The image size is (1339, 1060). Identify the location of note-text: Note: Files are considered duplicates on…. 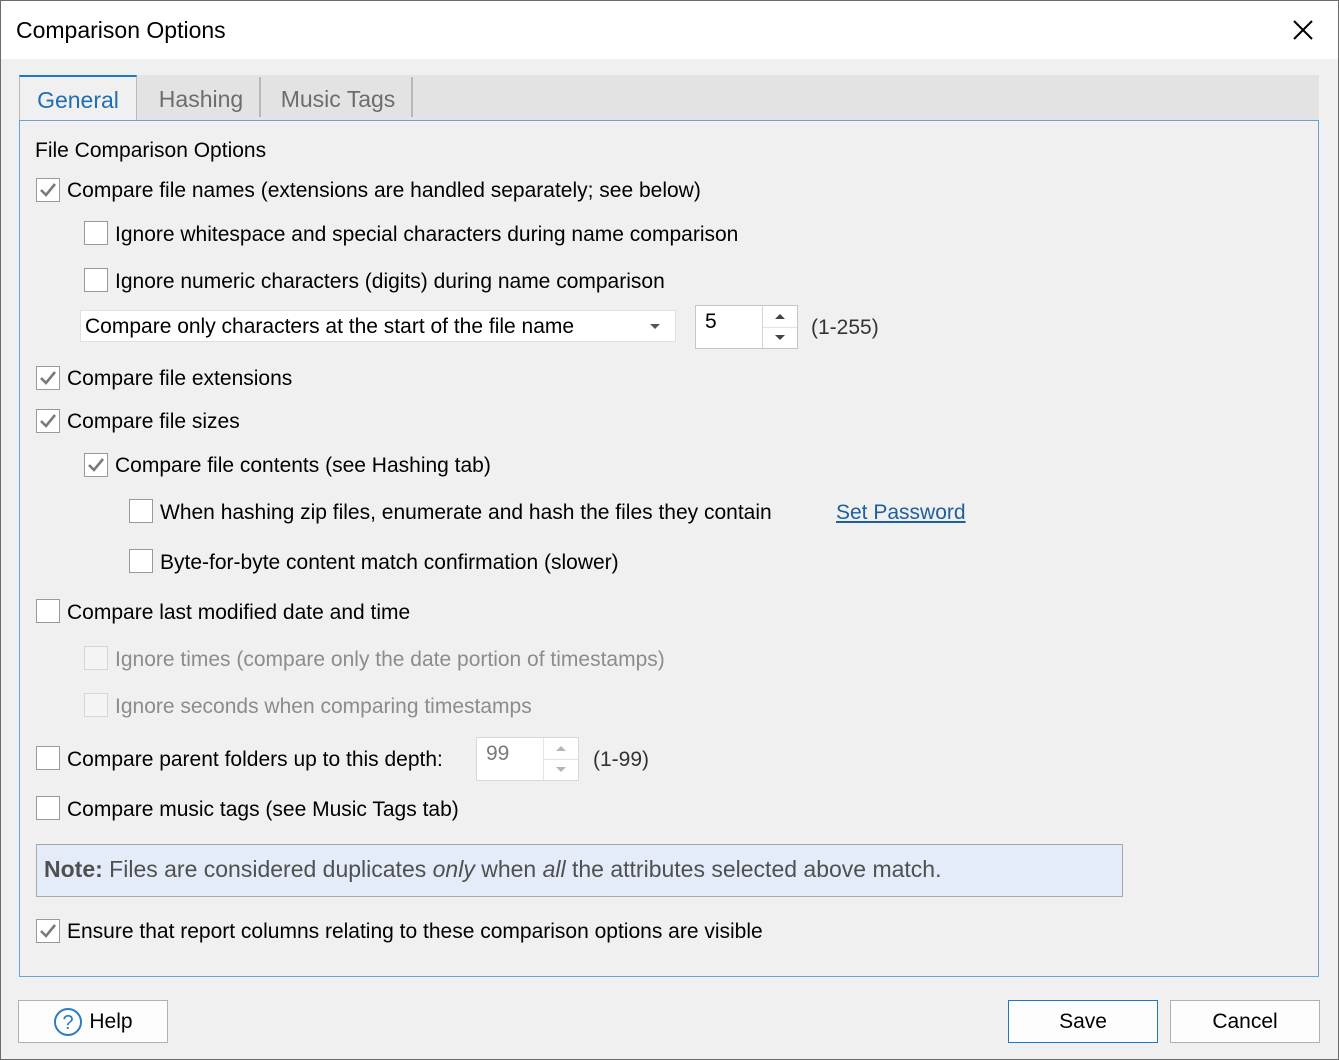
(493, 869).